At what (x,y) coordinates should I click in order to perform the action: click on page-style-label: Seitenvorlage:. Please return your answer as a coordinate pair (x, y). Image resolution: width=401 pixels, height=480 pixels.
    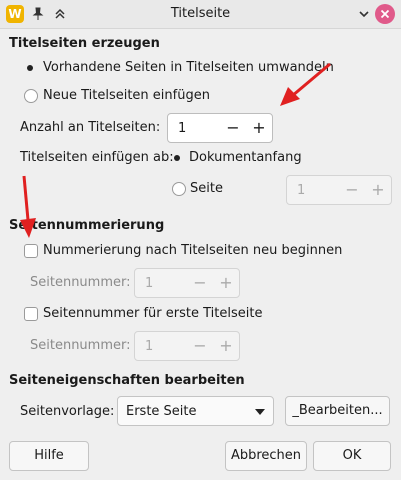
    Looking at the image, I should click on (67, 411).